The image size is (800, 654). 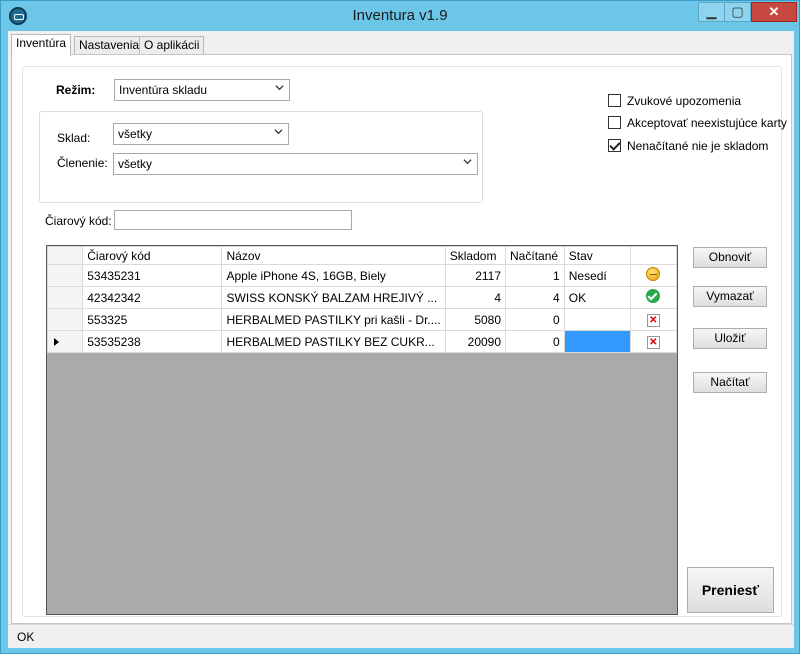 I want to click on tab-inventura: Inventúra, so click(x=41, y=45).